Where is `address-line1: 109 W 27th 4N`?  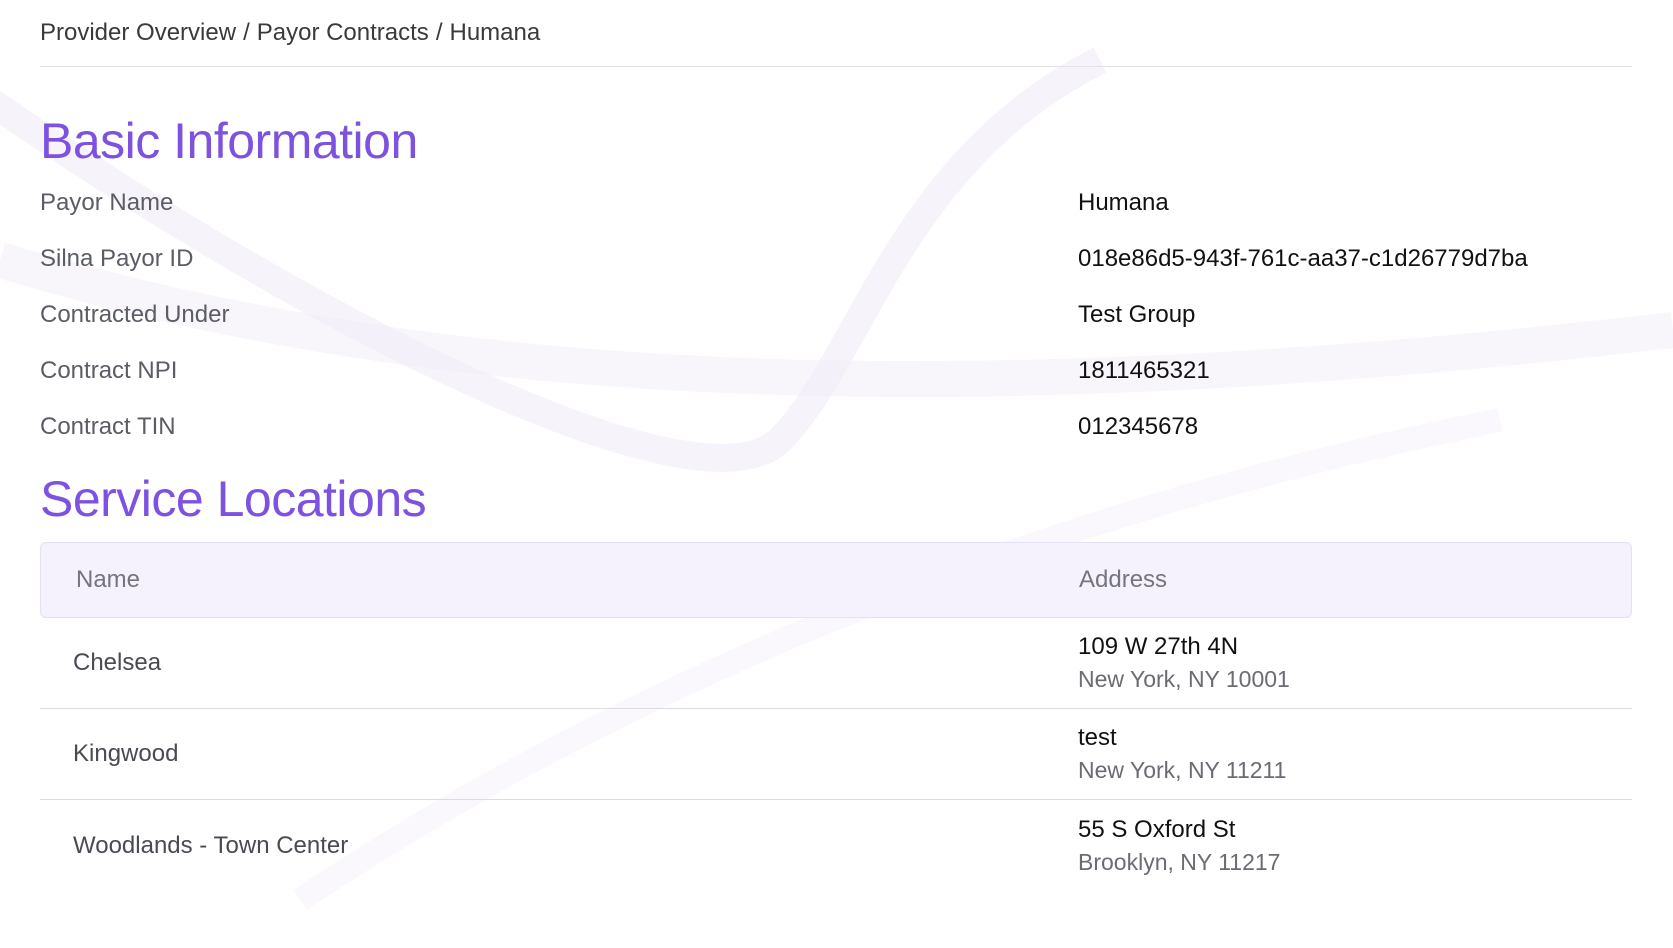
address-line1: 109 W 27th 4N is located at coordinates (1158, 646).